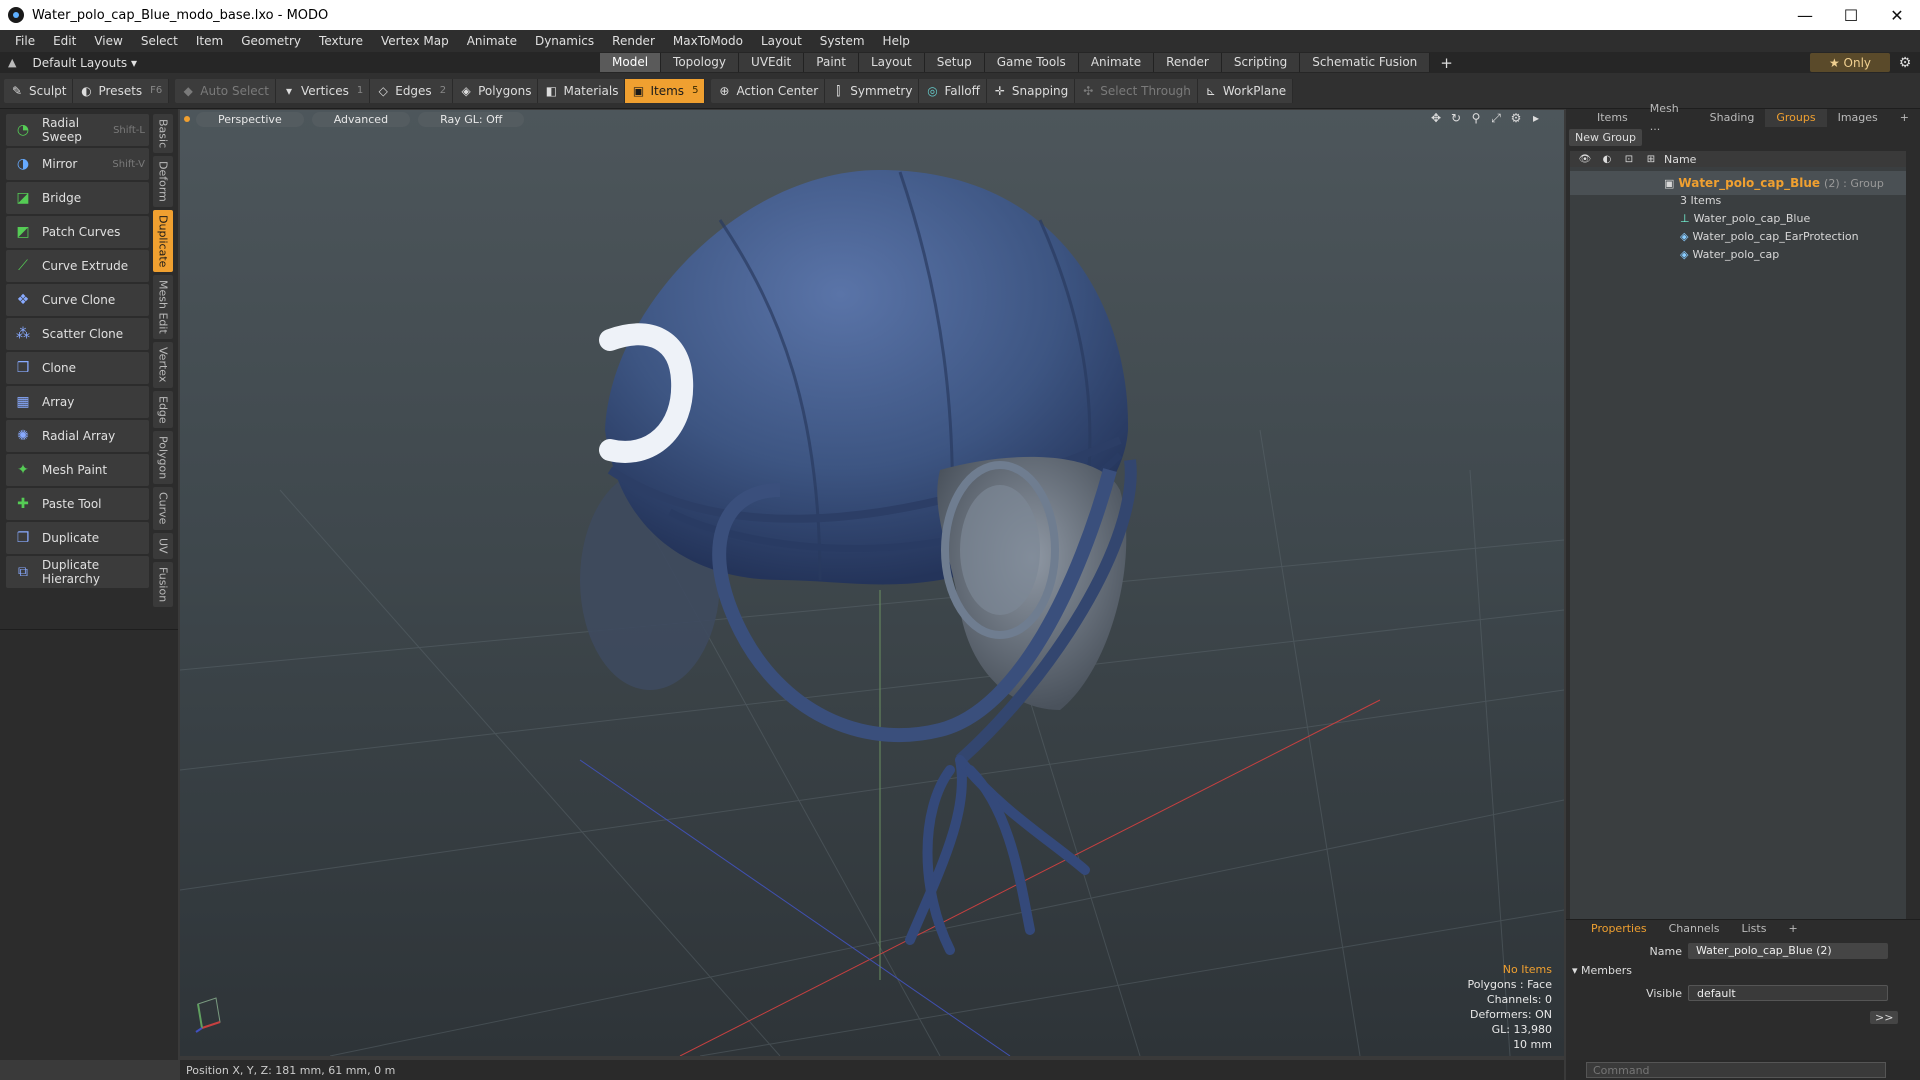 Image resolution: width=1920 pixels, height=1080 pixels. What do you see at coordinates (768, 90) in the screenshot?
I see `action-center-button: ⊕ Action Center` at bounding box center [768, 90].